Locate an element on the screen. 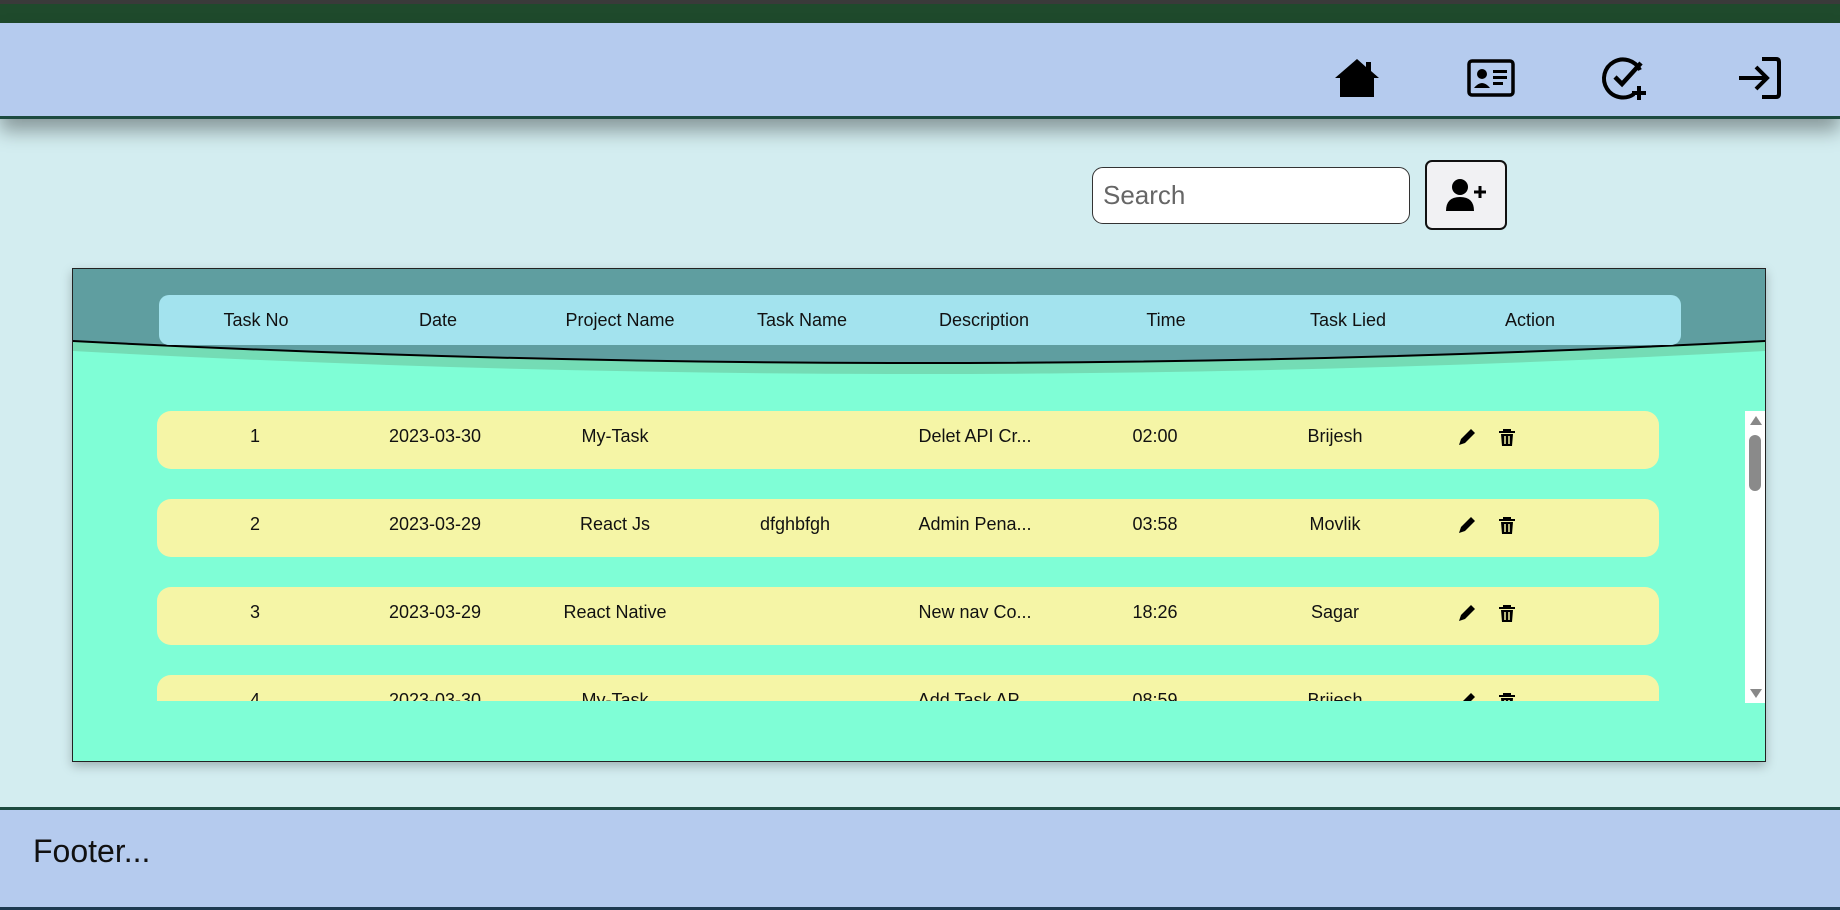 The image size is (1840, 910). cell-time: 03:58 is located at coordinates (1155, 524).